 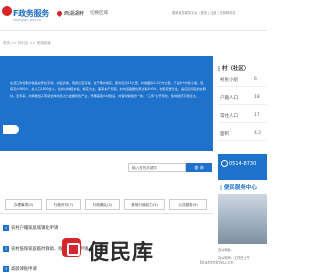 I want to click on info-value: 6, so click(x=255, y=79).